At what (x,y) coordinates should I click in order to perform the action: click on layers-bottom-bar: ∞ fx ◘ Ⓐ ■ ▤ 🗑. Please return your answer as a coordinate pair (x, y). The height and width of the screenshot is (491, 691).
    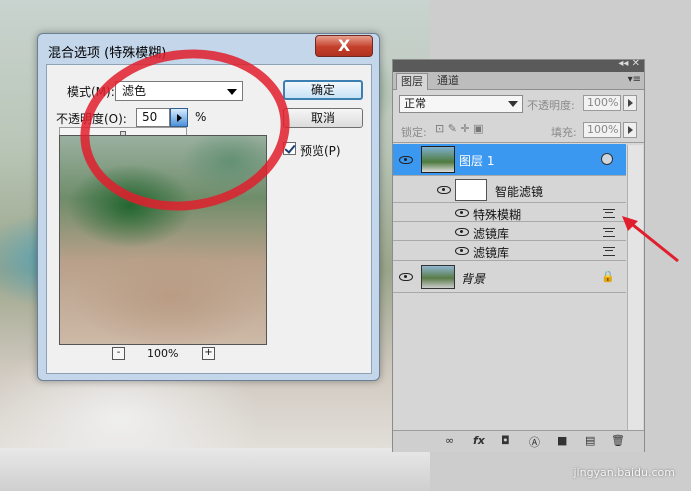
    Looking at the image, I should click on (518, 441).